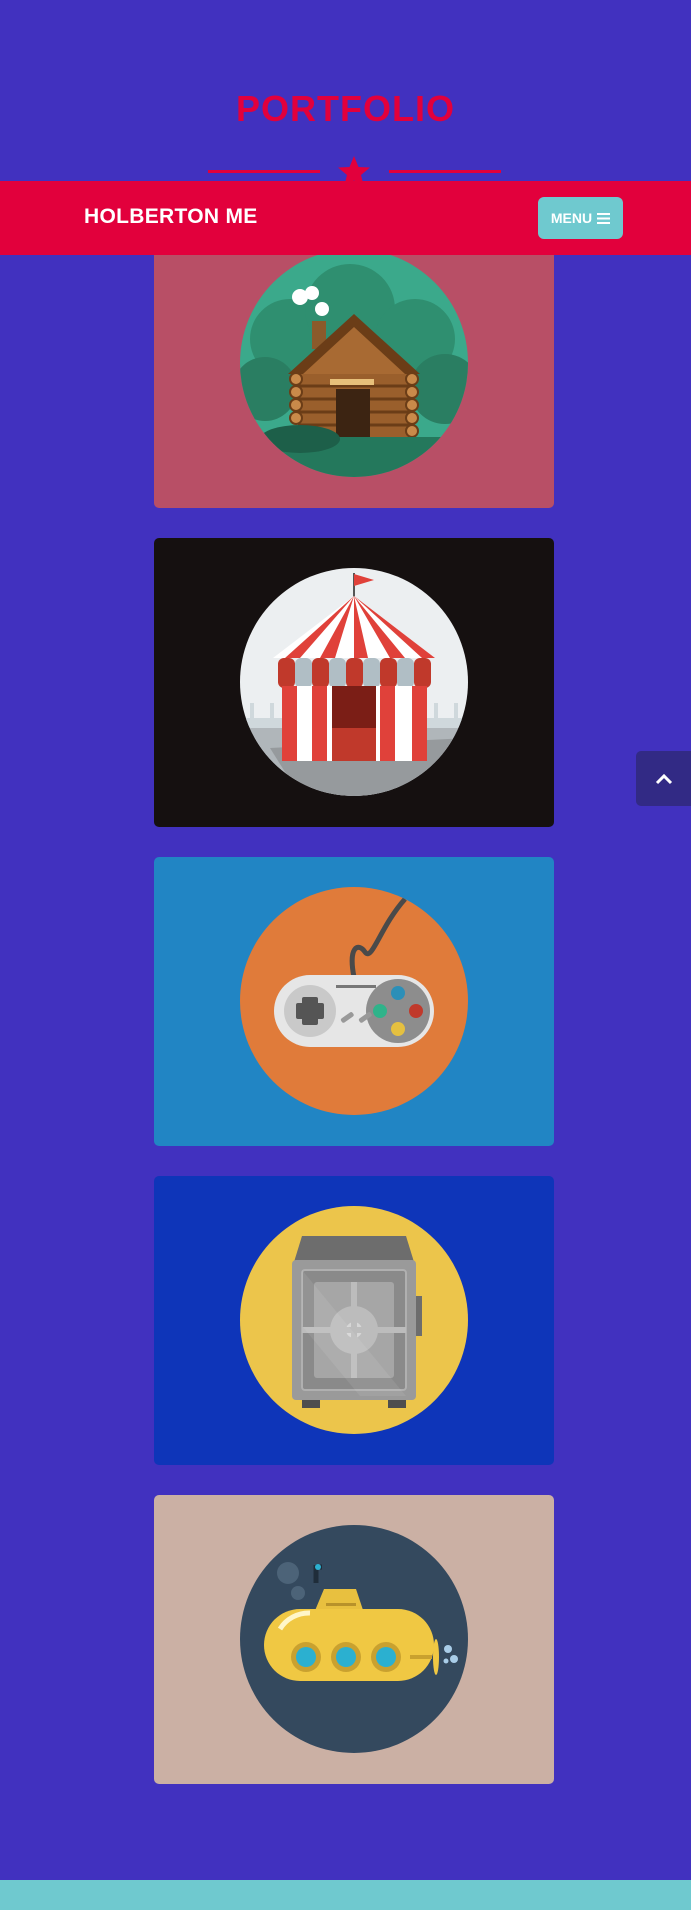 This screenshot has width=691, height=1910. I want to click on page-title: PORTFOLIO, so click(345, 108).